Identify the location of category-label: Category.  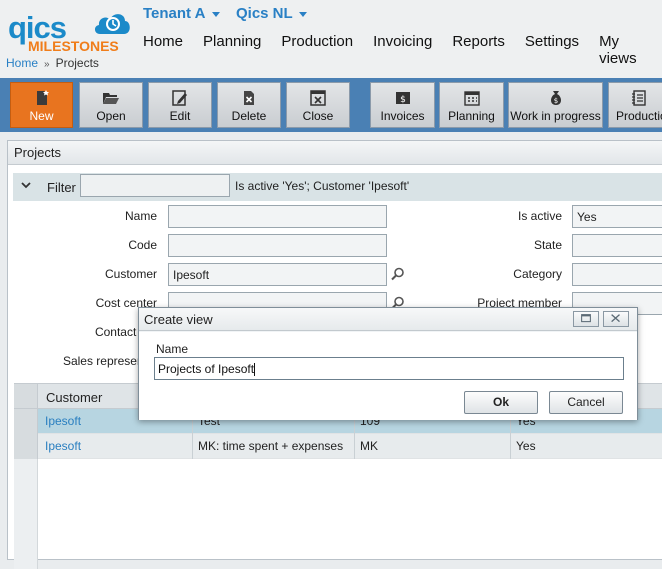
(537, 274).